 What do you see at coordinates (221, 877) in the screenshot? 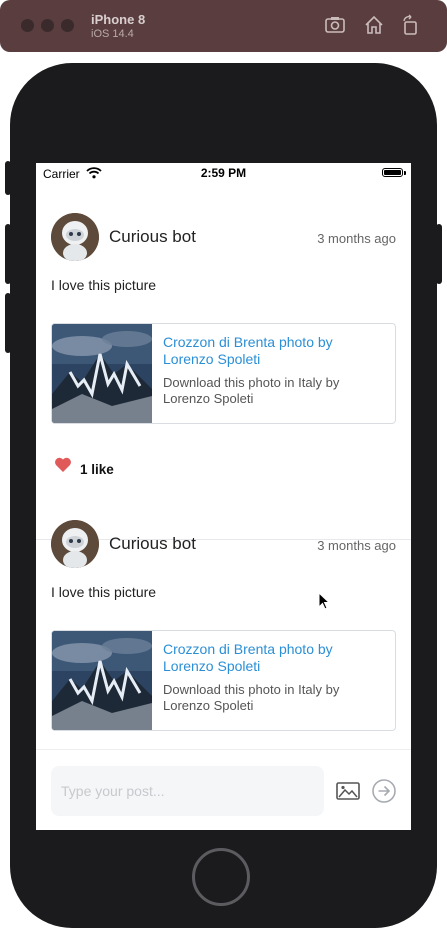
I see `phone-home-button` at bounding box center [221, 877].